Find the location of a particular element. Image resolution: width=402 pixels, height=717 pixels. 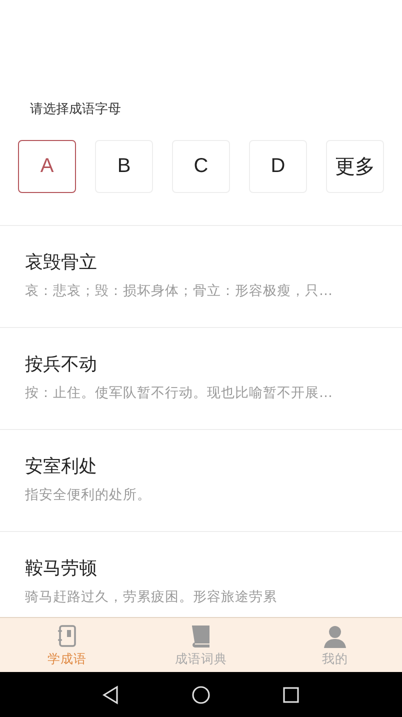

letter-button: B is located at coordinates (124, 166).